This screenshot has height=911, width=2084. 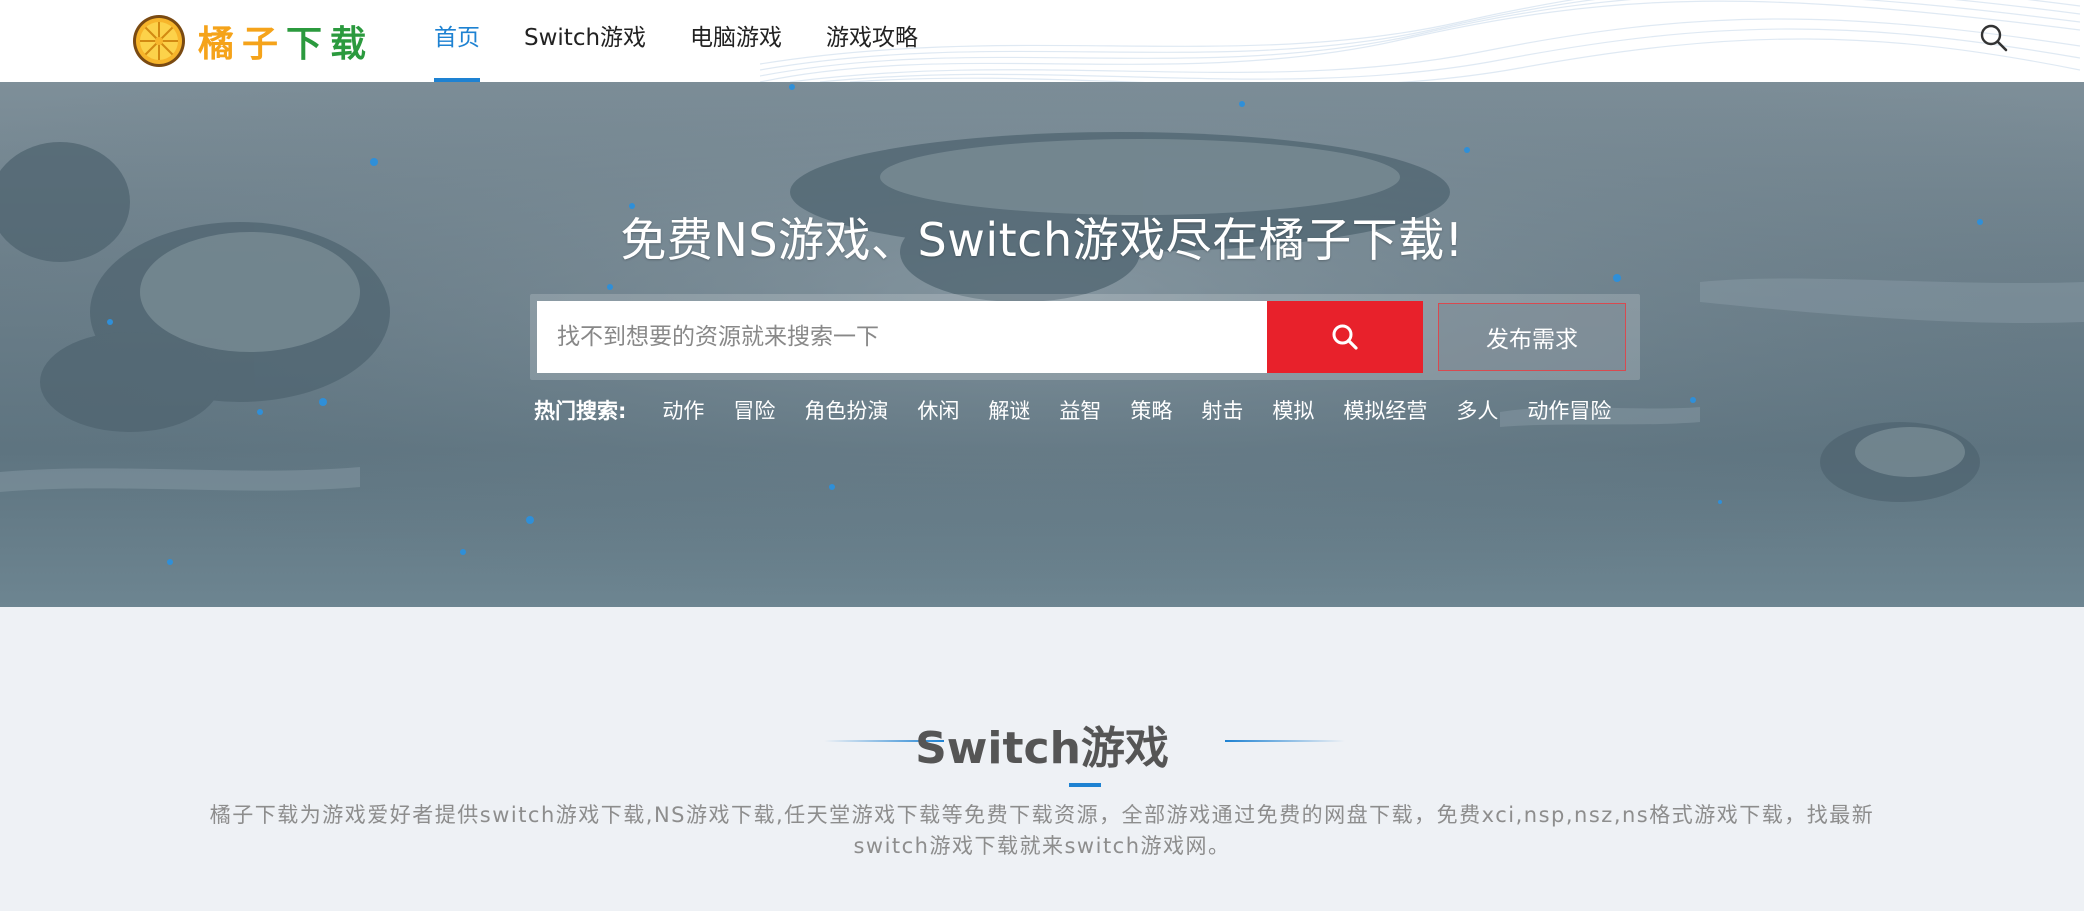 What do you see at coordinates (736, 41) in the screenshot?
I see `nav-item-pc-games: 电脑游戏` at bounding box center [736, 41].